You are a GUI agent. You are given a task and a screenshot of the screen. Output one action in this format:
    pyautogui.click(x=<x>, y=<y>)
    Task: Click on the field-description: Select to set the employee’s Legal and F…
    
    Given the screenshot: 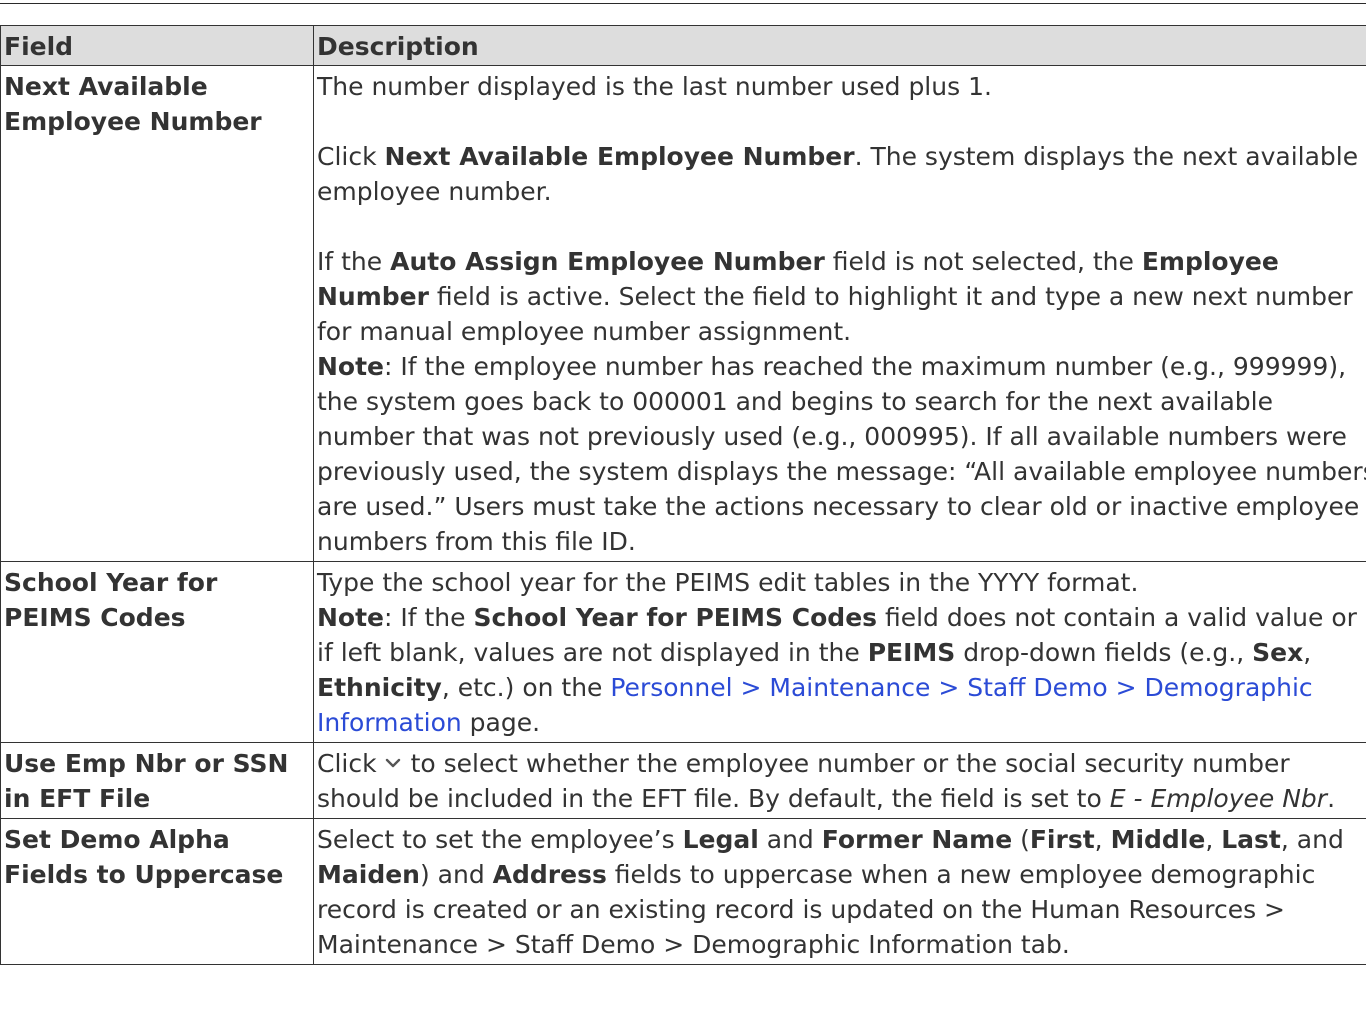 What is the action you would take?
    pyautogui.click(x=839, y=891)
    